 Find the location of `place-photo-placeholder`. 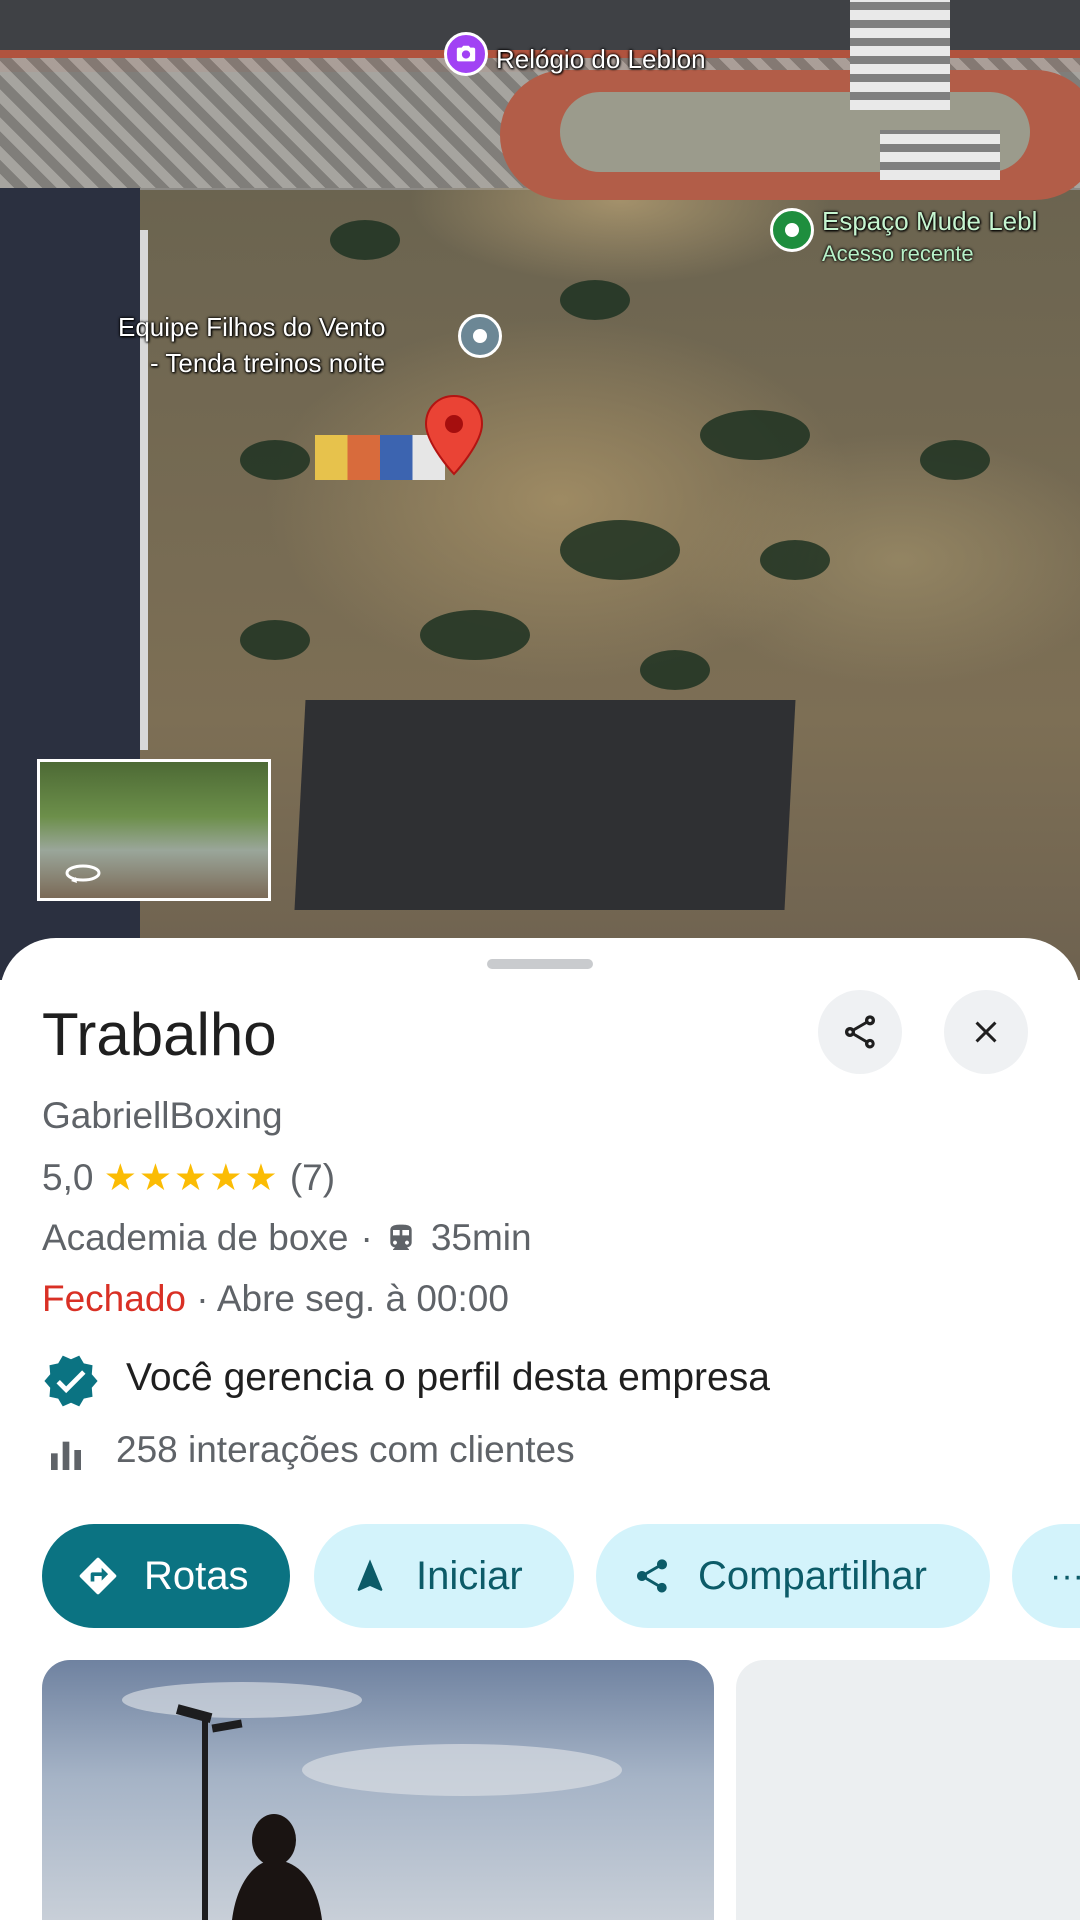

place-photo-placeholder is located at coordinates (908, 1790).